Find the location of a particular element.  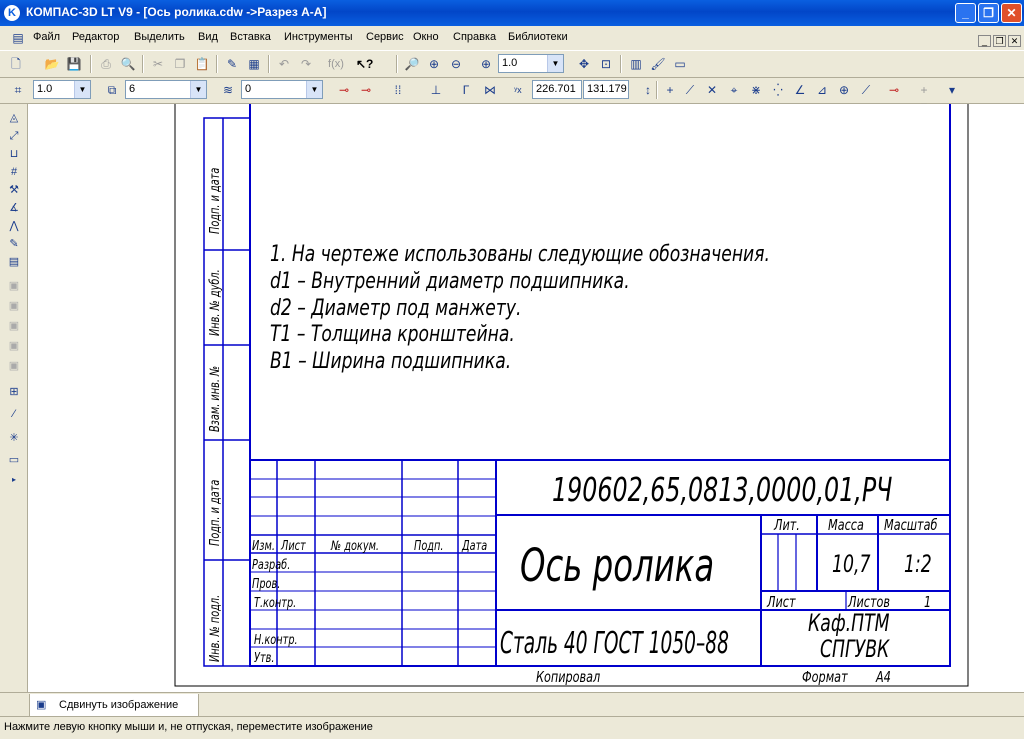

pan-icon: ✥ is located at coordinates (584, 64).